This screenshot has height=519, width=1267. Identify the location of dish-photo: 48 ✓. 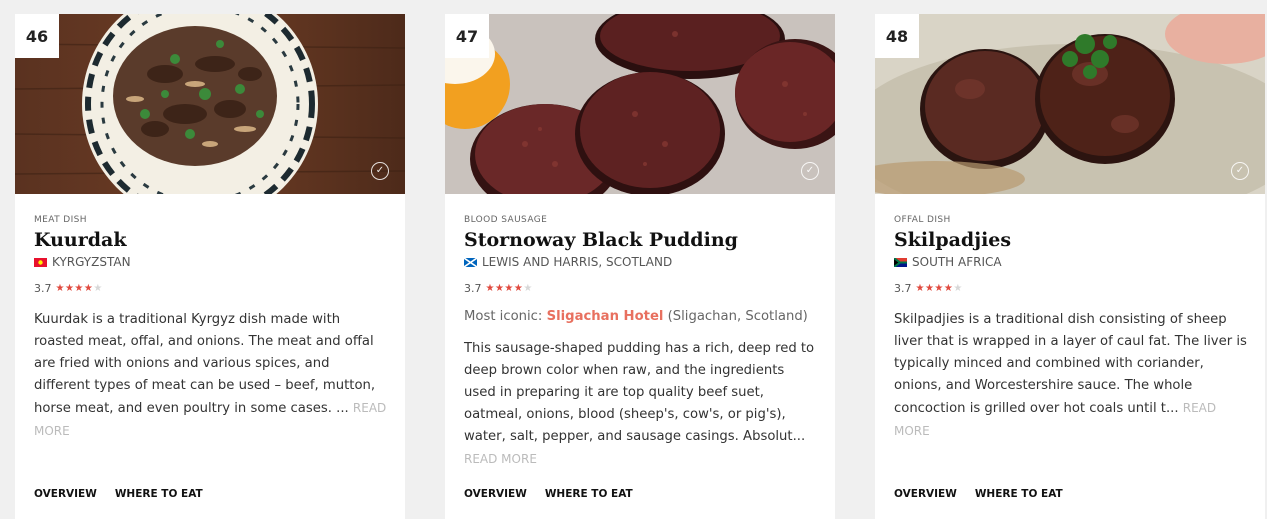
(1070, 104).